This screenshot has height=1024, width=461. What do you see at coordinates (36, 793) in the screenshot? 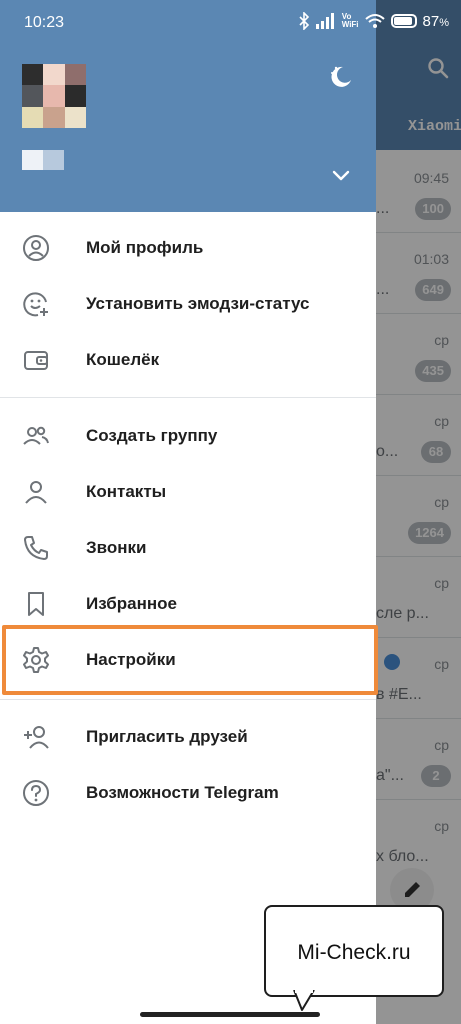
I see `help-icon` at bounding box center [36, 793].